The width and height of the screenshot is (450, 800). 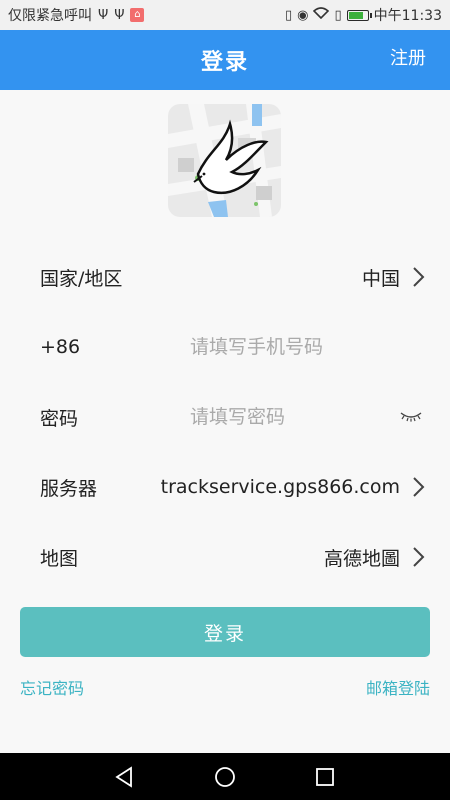 What do you see at coordinates (359, 15) in the screenshot?
I see `battery-icon` at bounding box center [359, 15].